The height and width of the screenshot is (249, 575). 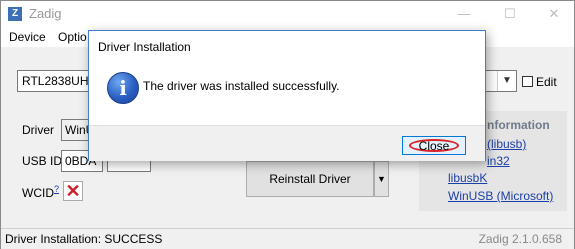 What do you see at coordinates (45, 13) in the screenshot?
I see `window-title: Zadig` at bounding box center [45, 13].